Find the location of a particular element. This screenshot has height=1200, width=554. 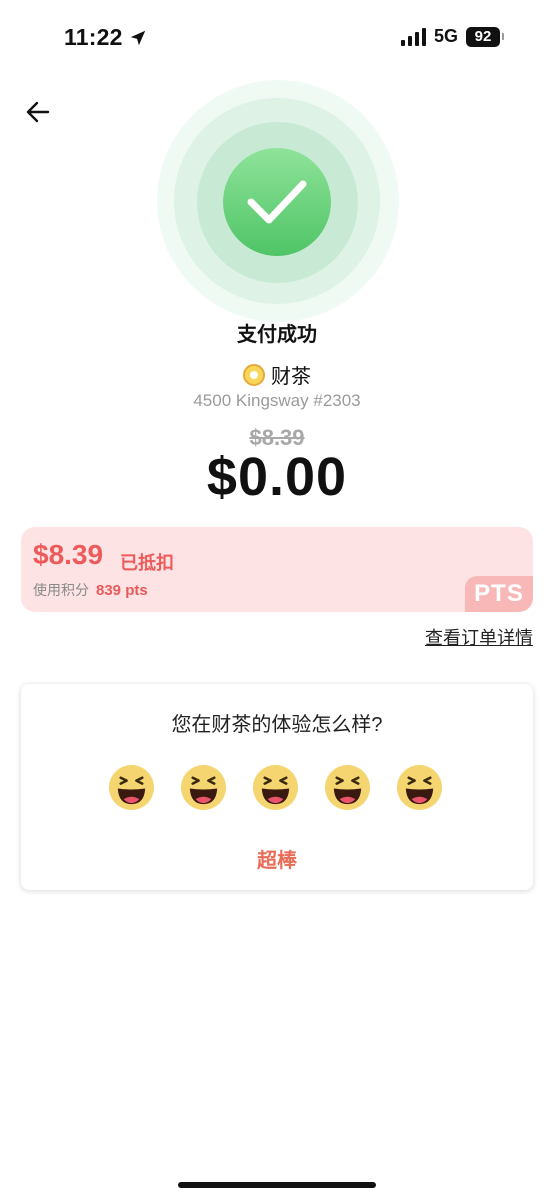

status-indicators: 5G 92 is located at coordinates (452, 36).